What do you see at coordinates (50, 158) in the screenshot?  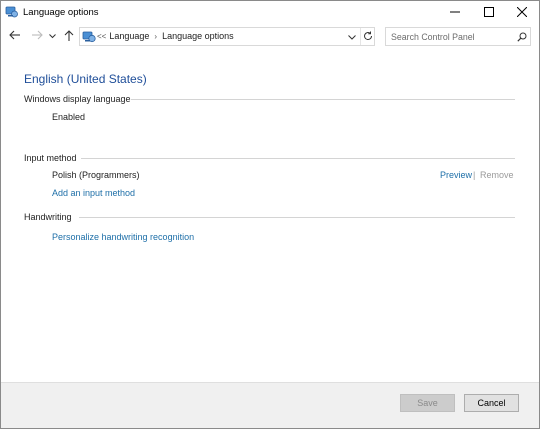 I see `section-heading-input-method: Input method` at bounding box center [50, 158].